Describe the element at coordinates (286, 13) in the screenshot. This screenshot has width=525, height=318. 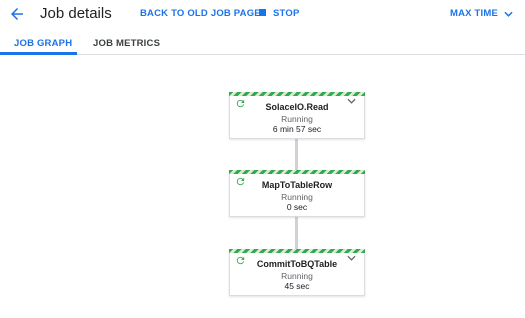
I see `stop-label: STOP` at that location.